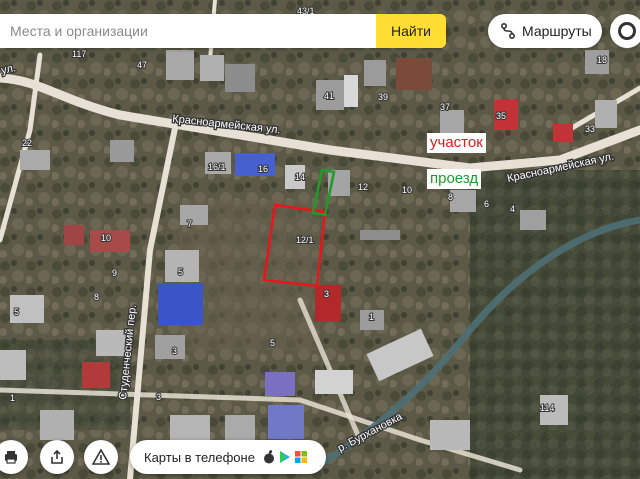  Describe the element at coordinates (383, 97) in the screenshot. I see `house-number: 39` at that location.